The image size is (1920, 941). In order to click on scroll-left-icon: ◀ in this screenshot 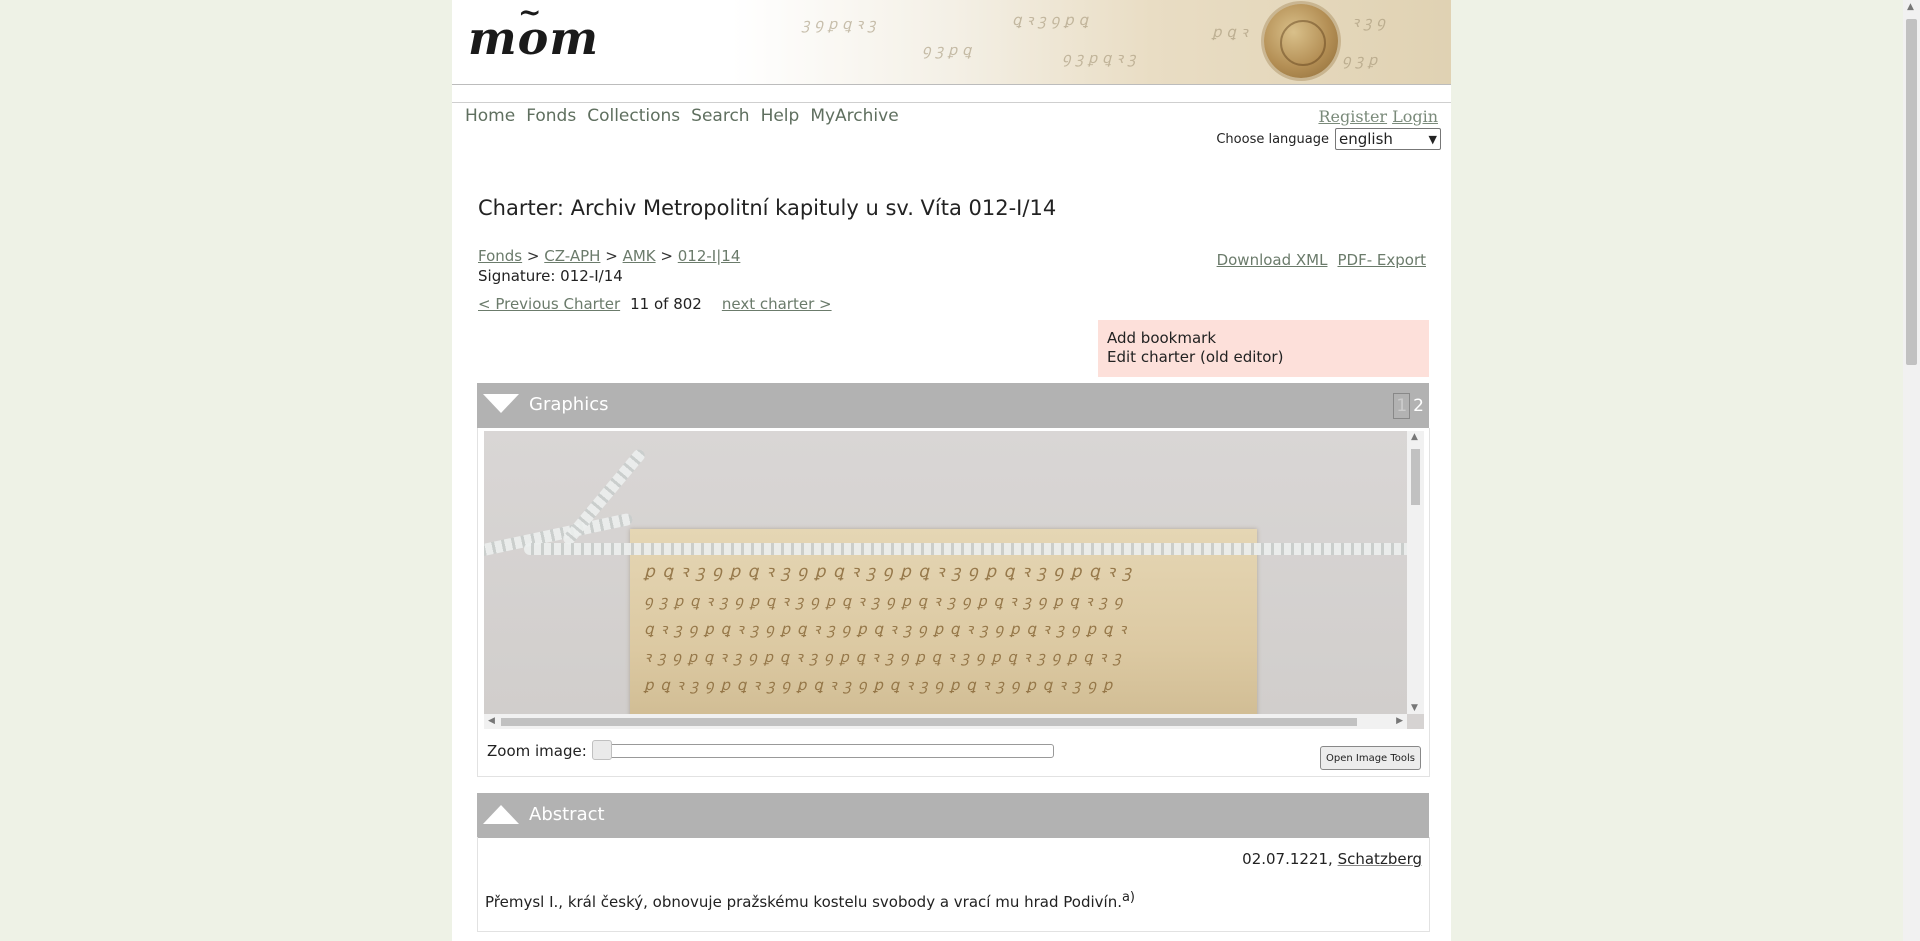, I will do `click(491, 721)`.